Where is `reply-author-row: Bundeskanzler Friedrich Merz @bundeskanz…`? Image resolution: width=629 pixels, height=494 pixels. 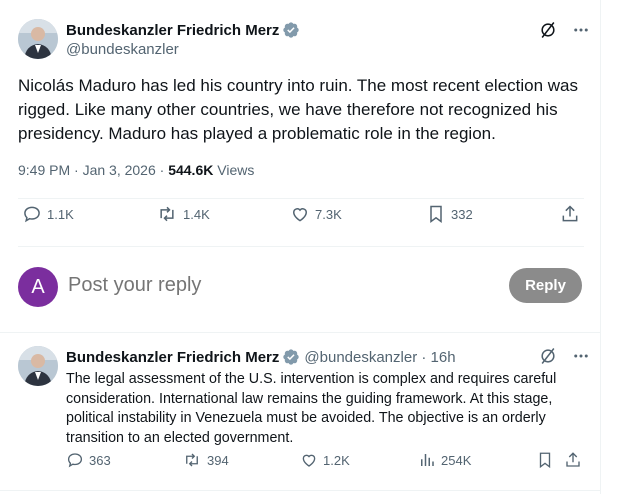
reply-author-row: Bundeskanzler Friedrich Merz @bundeskanz… is located at coordinates (261, 357).